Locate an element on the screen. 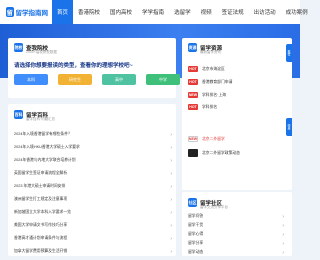 The image size is (320, 260). resource-label: 香港教育部门申请 is located at coordinates (217, 81).